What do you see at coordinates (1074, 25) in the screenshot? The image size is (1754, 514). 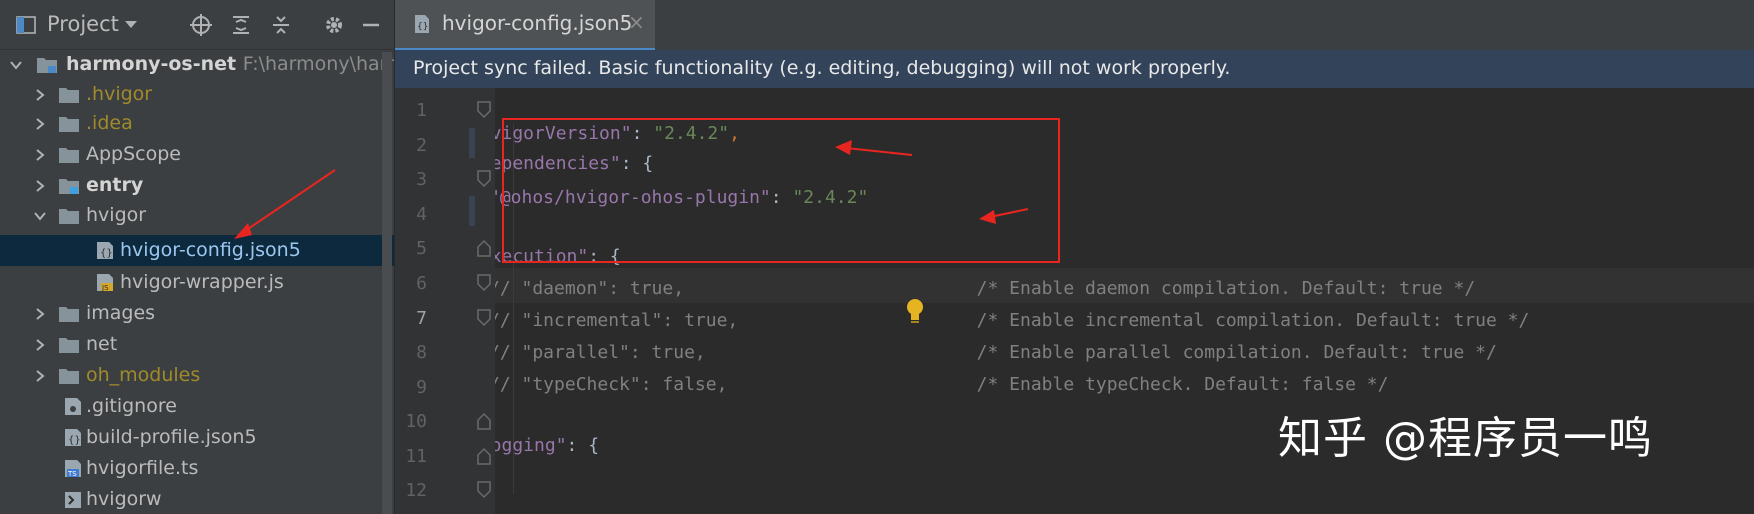 I see `editor-tab-bar: {} hvigor-config.json5 ×` at bounding box center [1074, 25].